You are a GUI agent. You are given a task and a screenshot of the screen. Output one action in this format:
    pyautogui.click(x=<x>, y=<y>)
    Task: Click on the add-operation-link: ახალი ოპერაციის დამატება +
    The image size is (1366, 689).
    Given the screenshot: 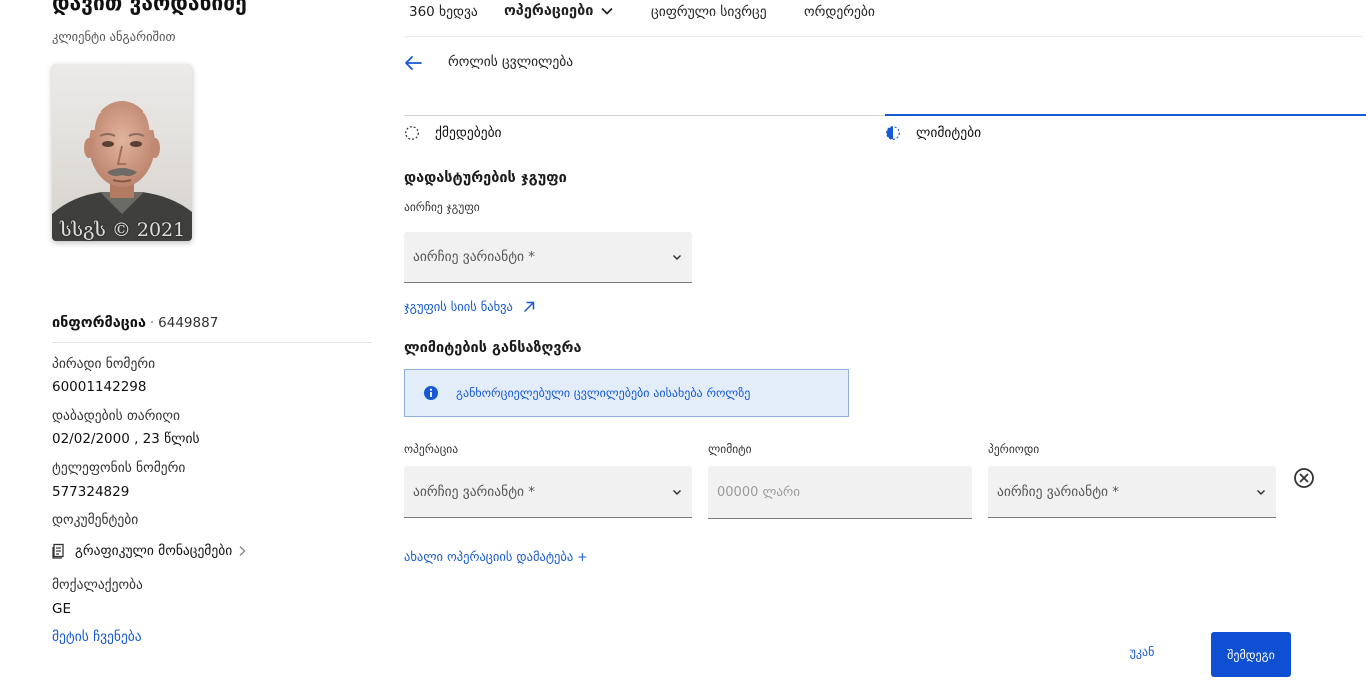 What is the action you would take?
    pyautogui.click(x=496, y=556)
    